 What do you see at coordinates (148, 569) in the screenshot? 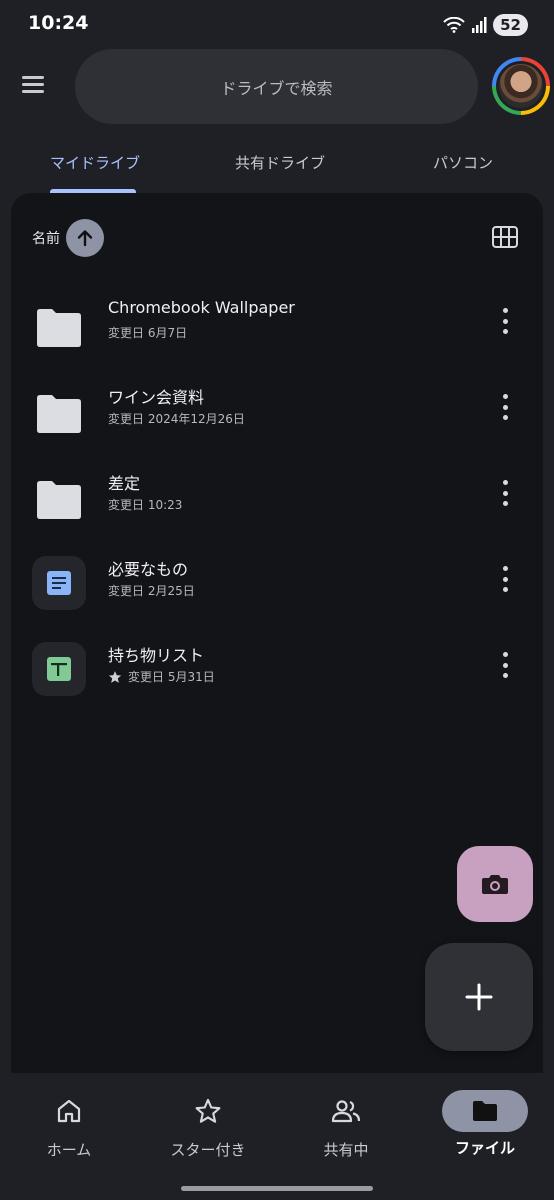
I see `file-name: 必要なもの` at bounding box center [148, 569].